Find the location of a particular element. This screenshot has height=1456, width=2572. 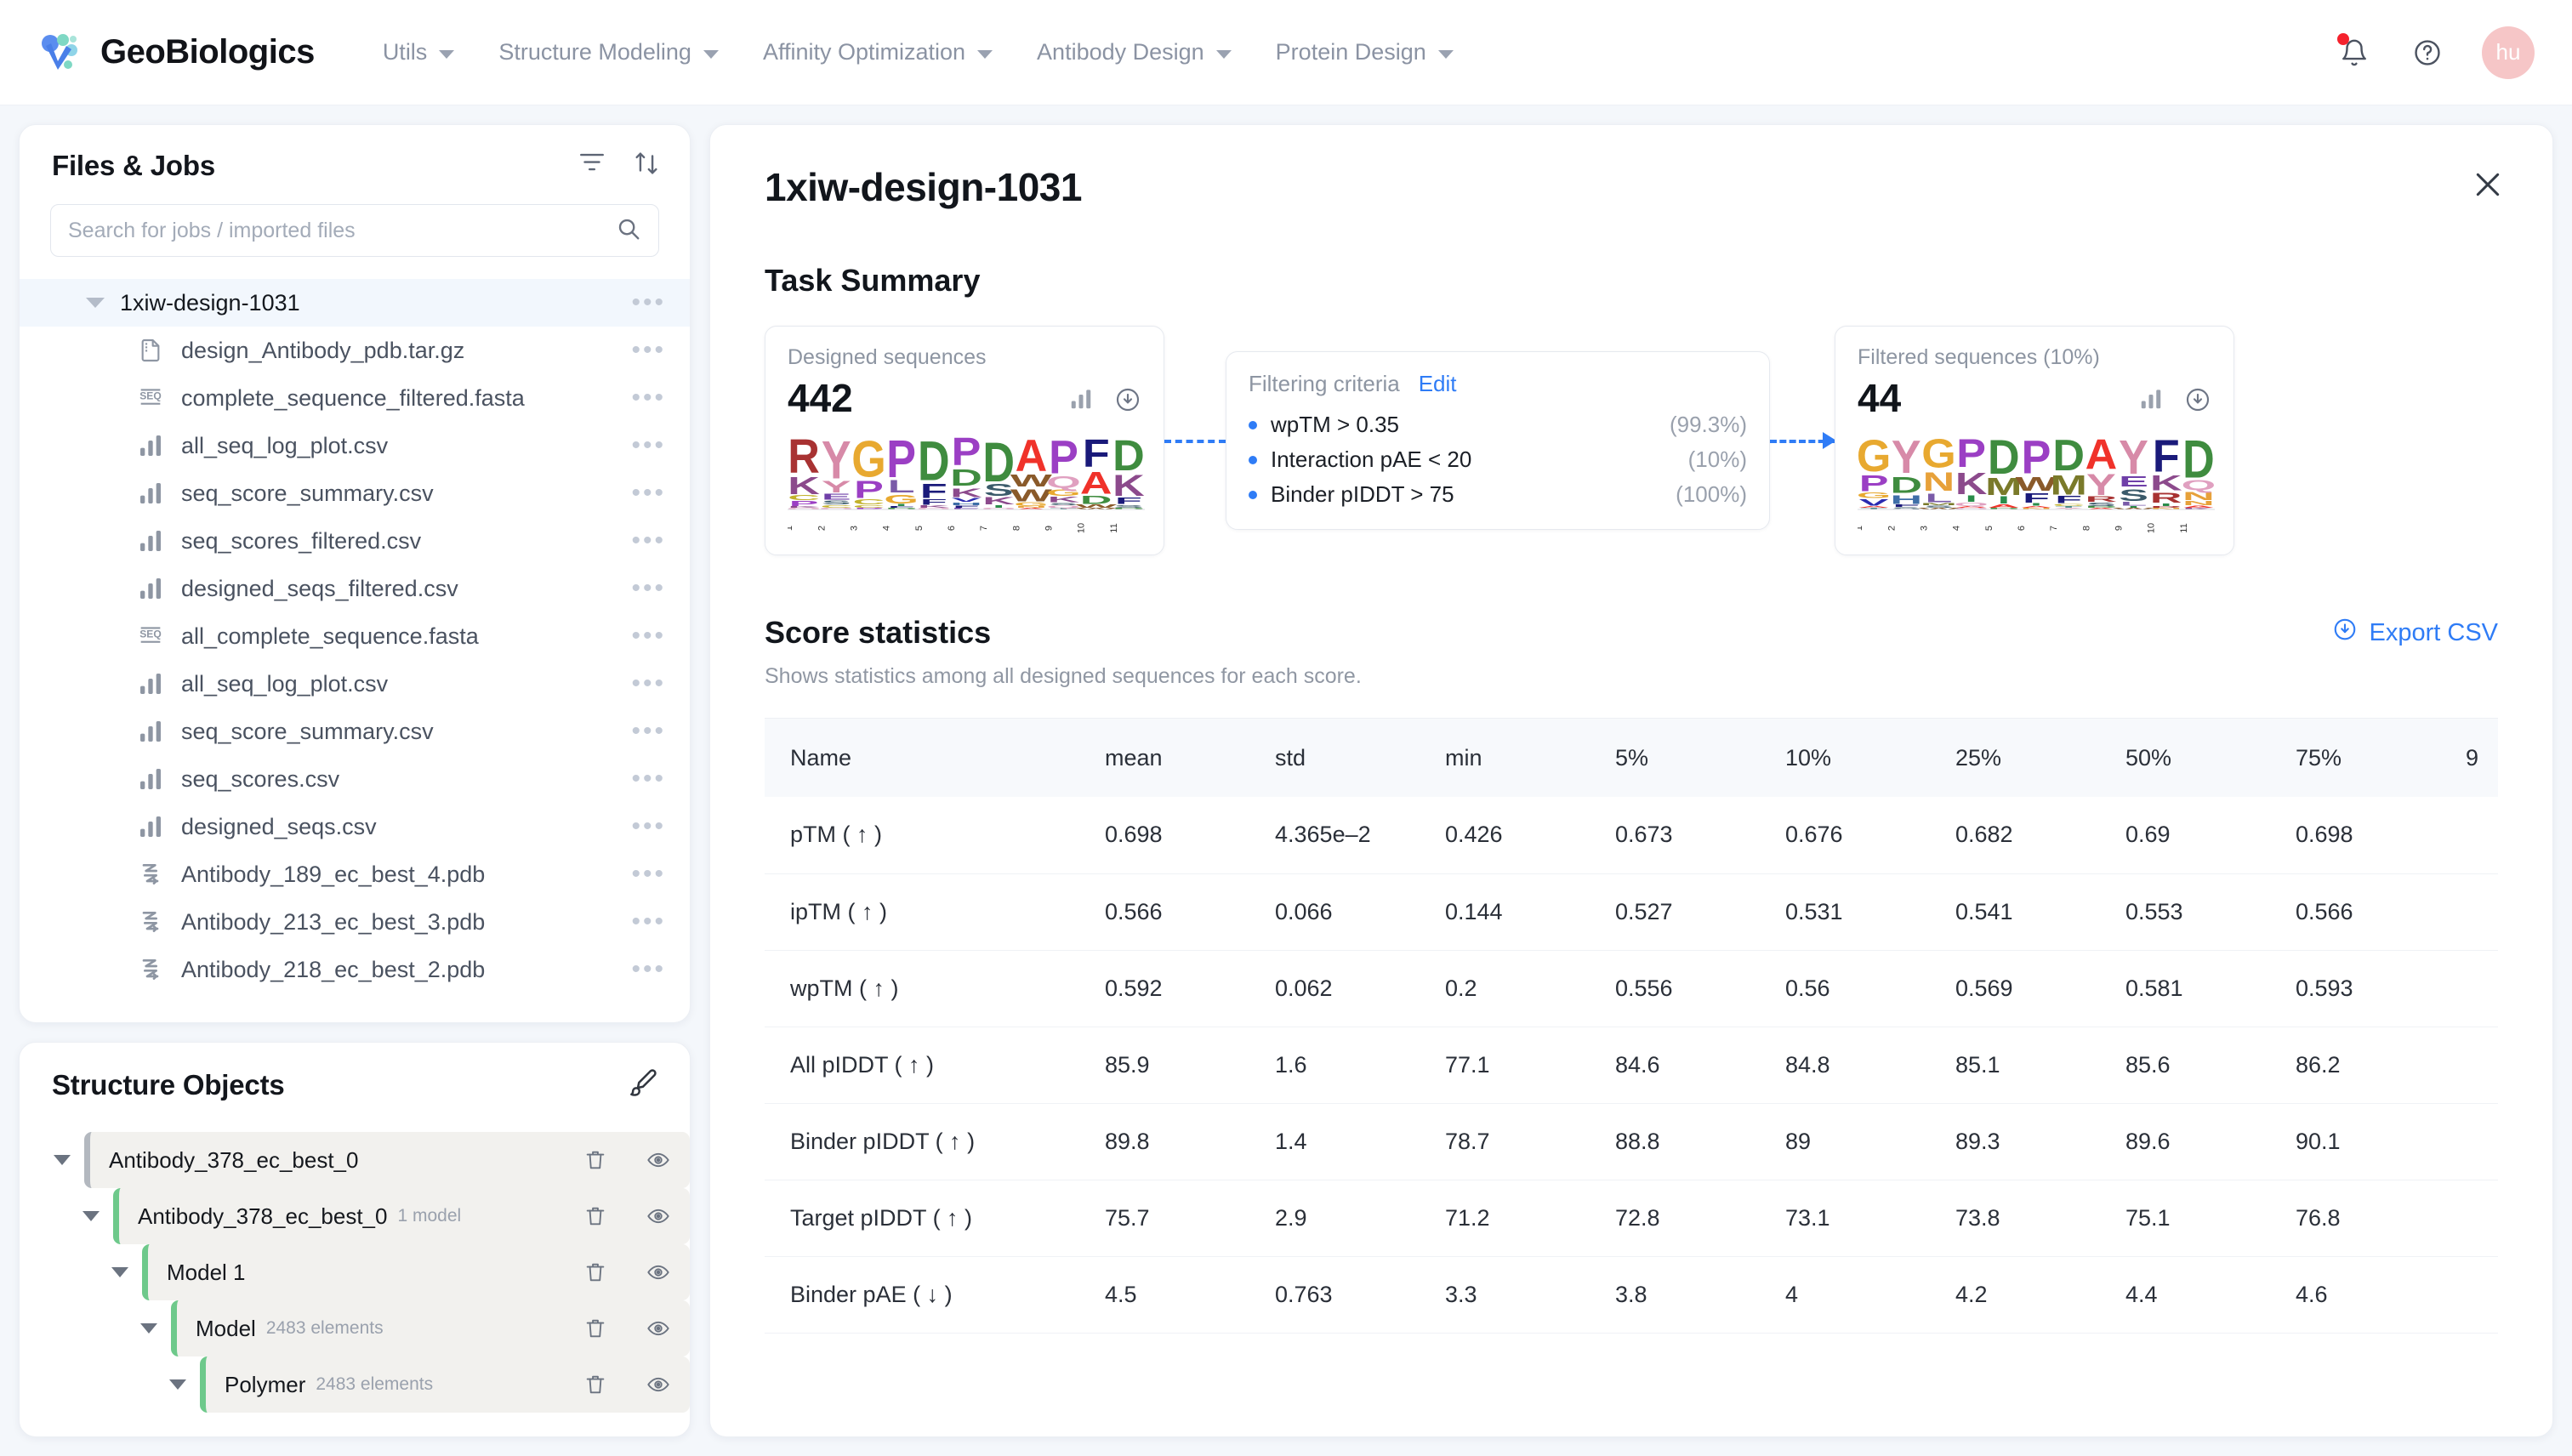

close-icon is located at coordinates (2488, 187).